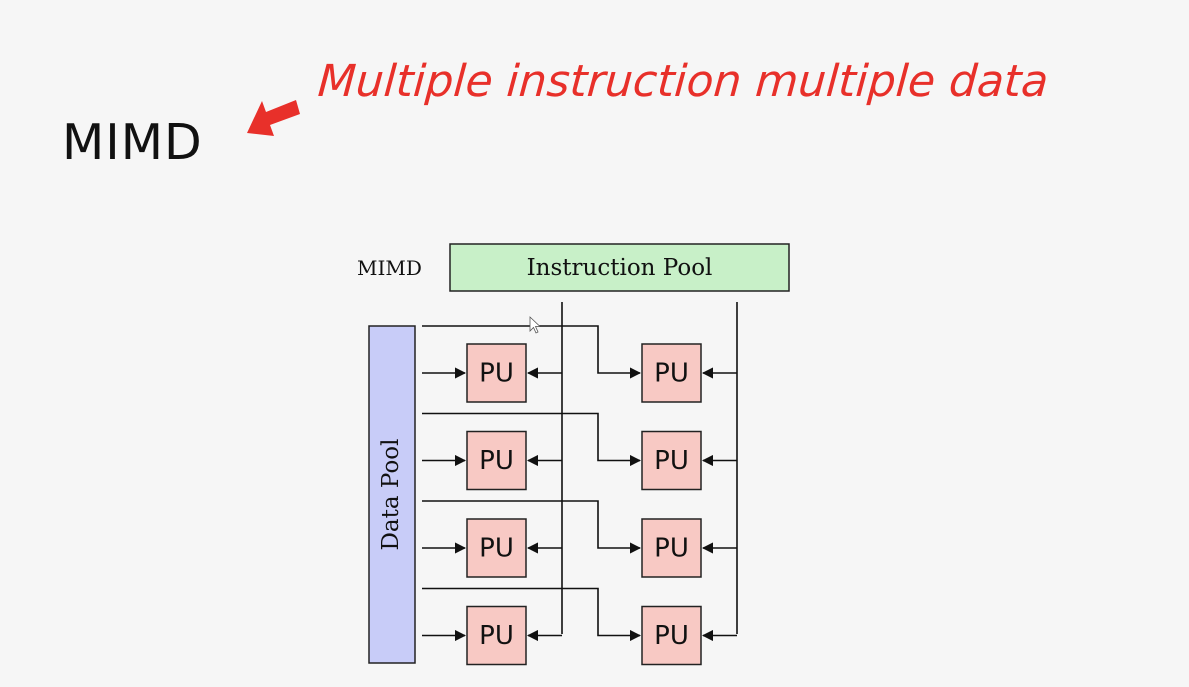 This screenshot has width=1189, height=687. Describe the element at coordinates (535, 325) in the screenshot. I see `mouse-cursor-icon` at that location.